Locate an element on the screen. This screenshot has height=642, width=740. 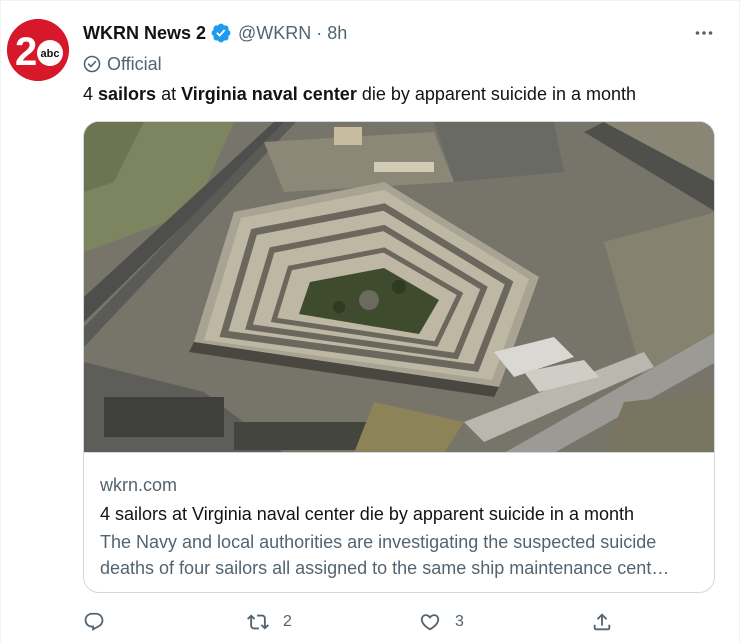
tweet-text-bold-segment: Virginia naval center is located at coordinates (269, 94).